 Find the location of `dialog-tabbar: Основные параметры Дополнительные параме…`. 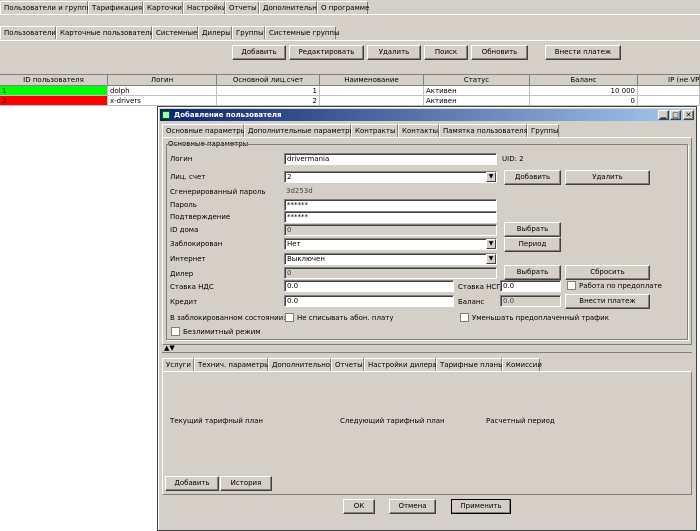

dialog-tabbar: Основные параметры Дополнительные параме… is located at coordinates (427, 130).